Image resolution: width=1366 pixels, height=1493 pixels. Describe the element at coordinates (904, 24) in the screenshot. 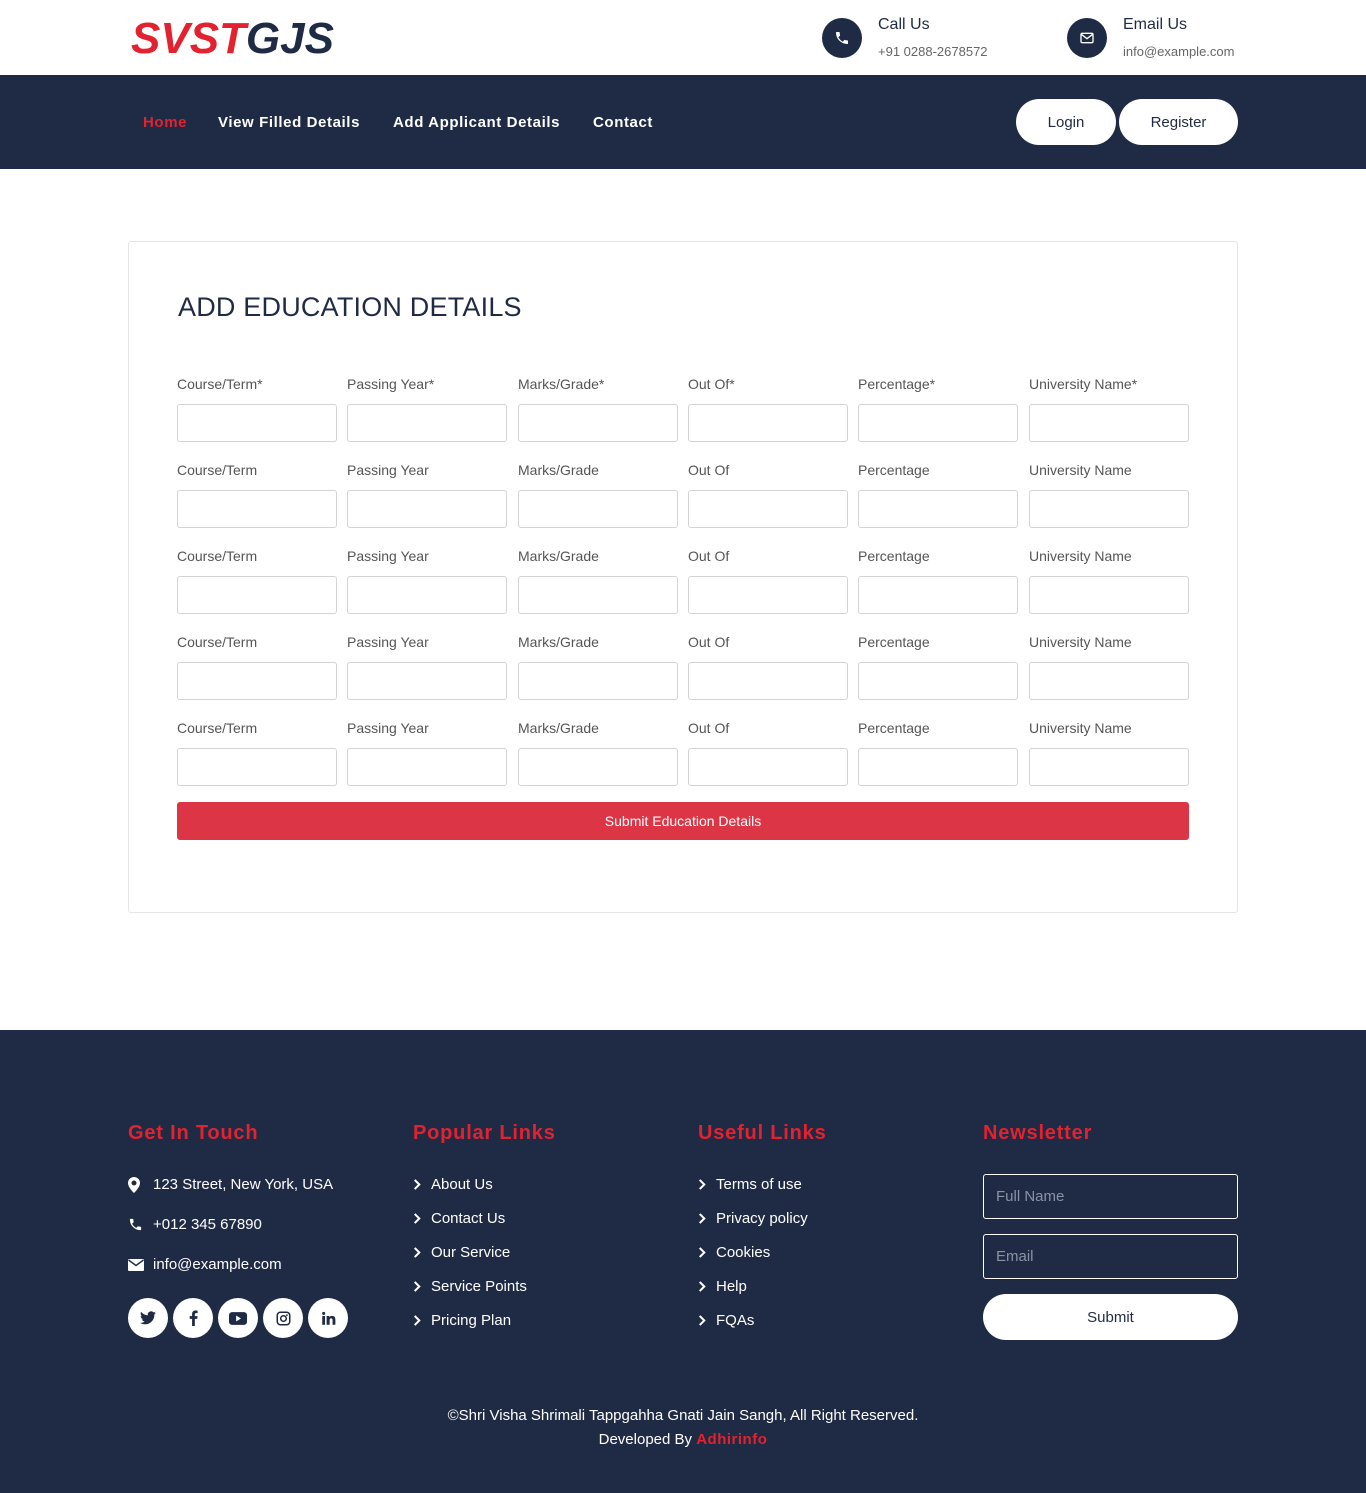

I see `call-us-title: Call Us` at that location.